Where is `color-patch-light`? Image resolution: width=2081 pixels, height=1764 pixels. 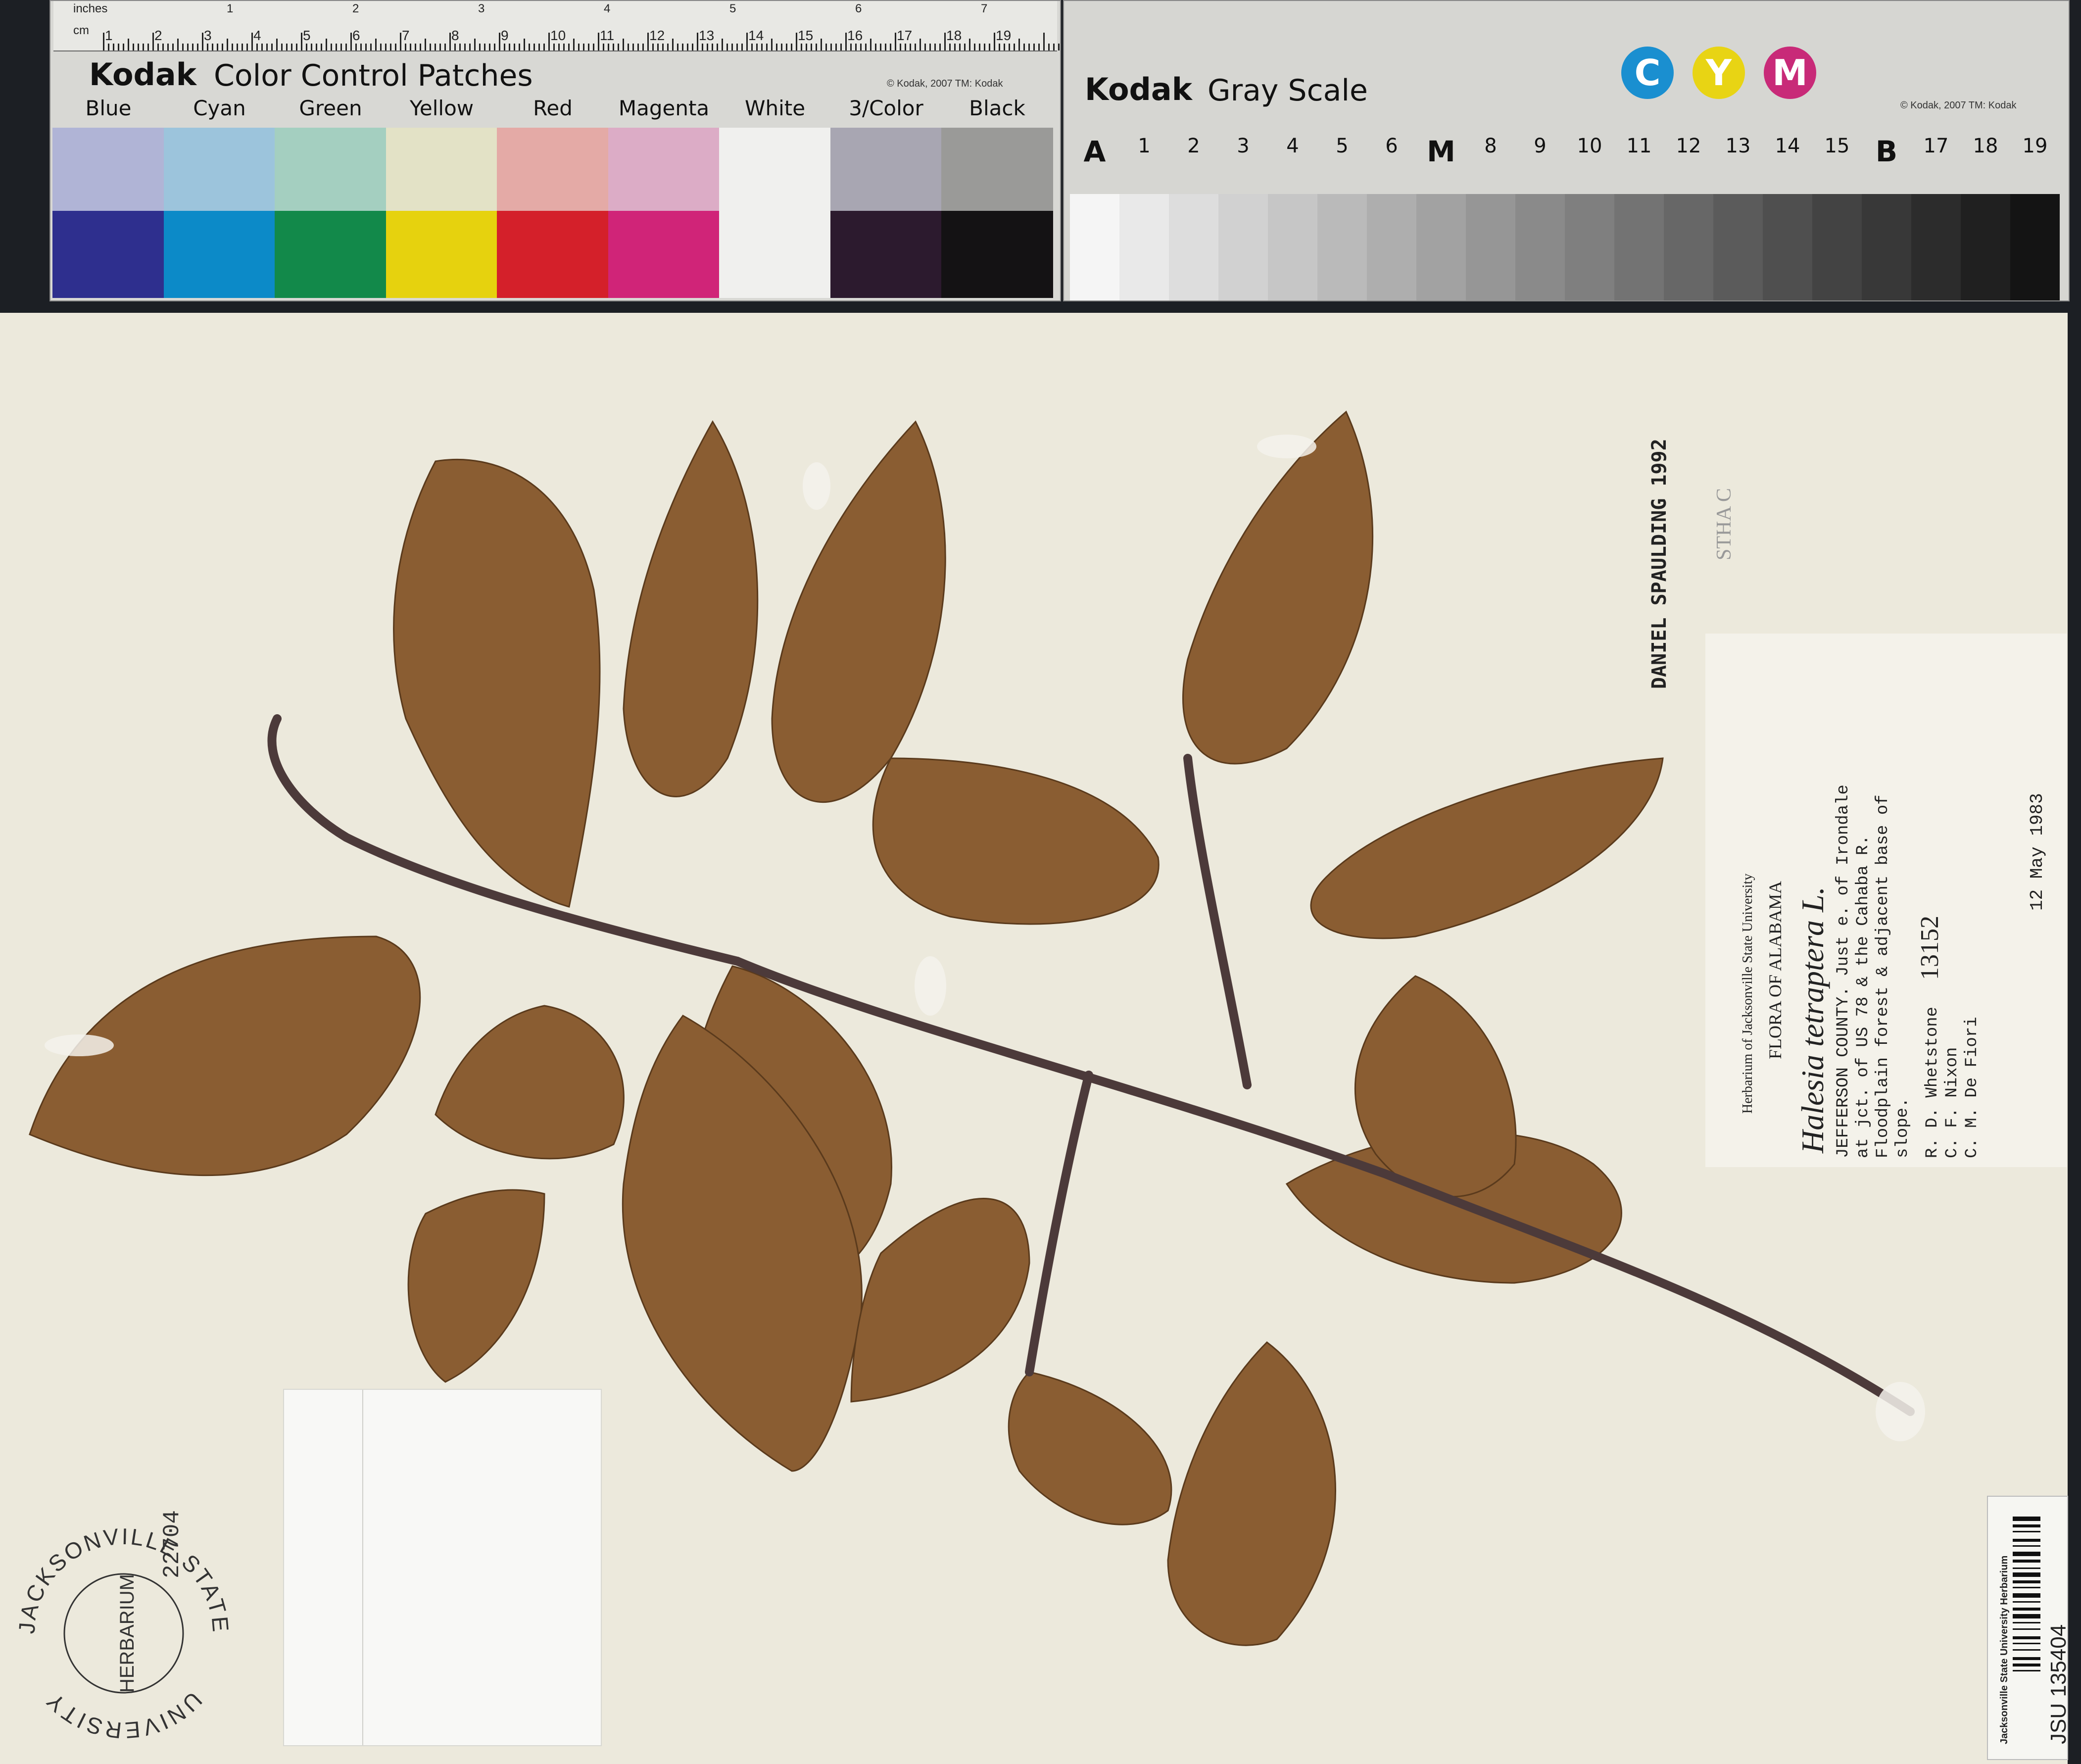 color-patch-light is located at coordinates (886, 169).